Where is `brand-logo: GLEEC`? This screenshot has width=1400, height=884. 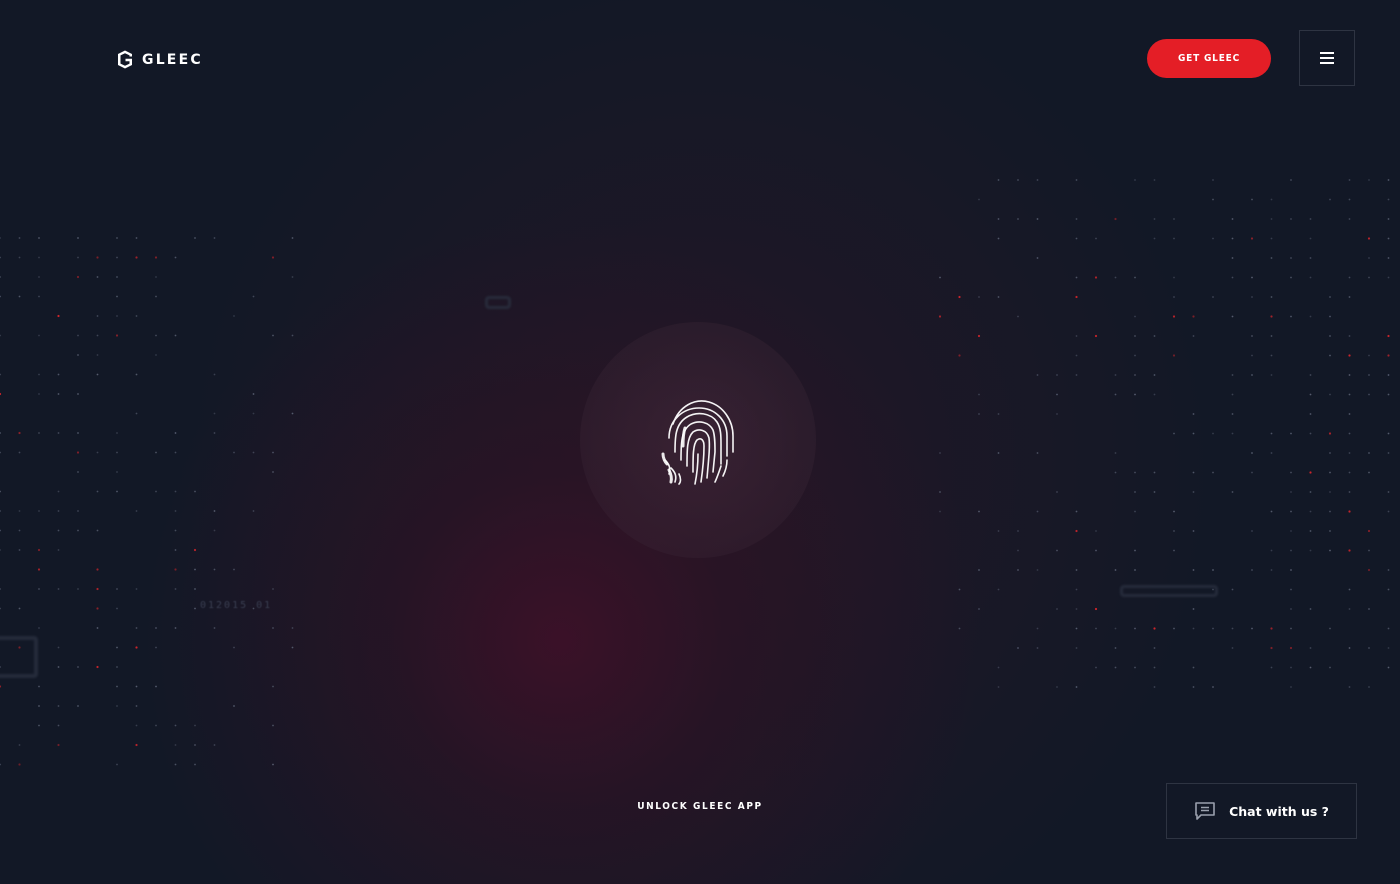
brand-logo: GLEEC is located at coordinates (159, 59).